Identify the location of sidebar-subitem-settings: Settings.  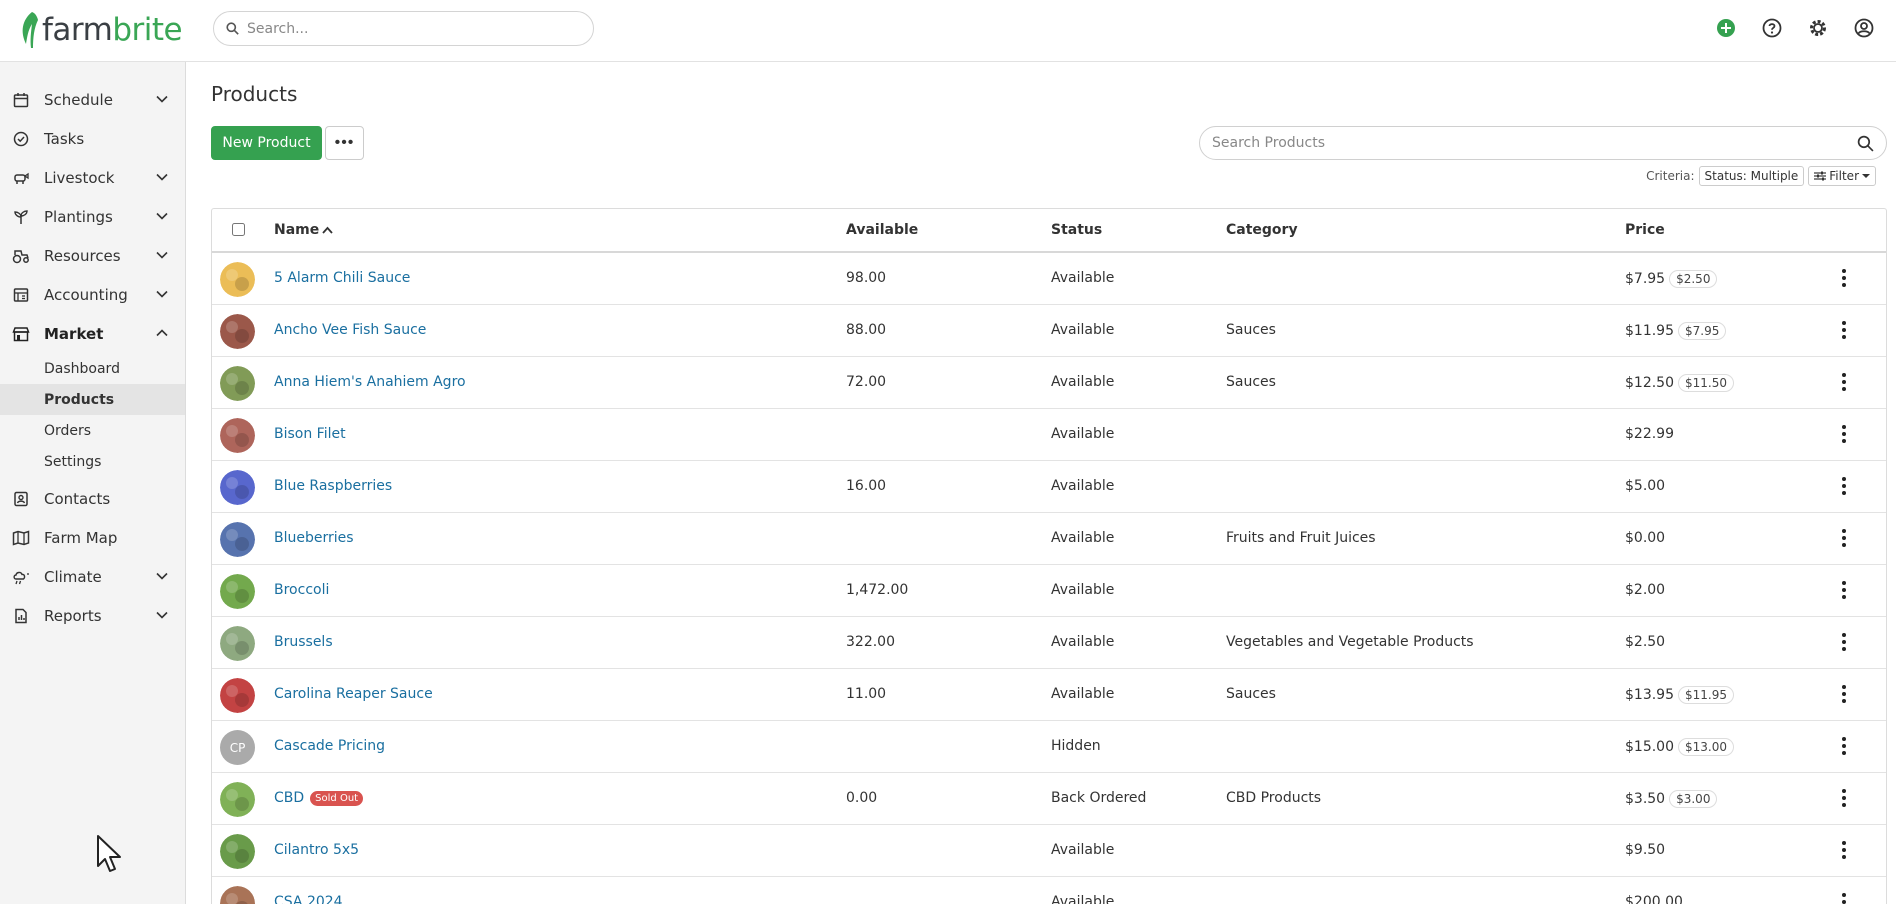
(92, 461).